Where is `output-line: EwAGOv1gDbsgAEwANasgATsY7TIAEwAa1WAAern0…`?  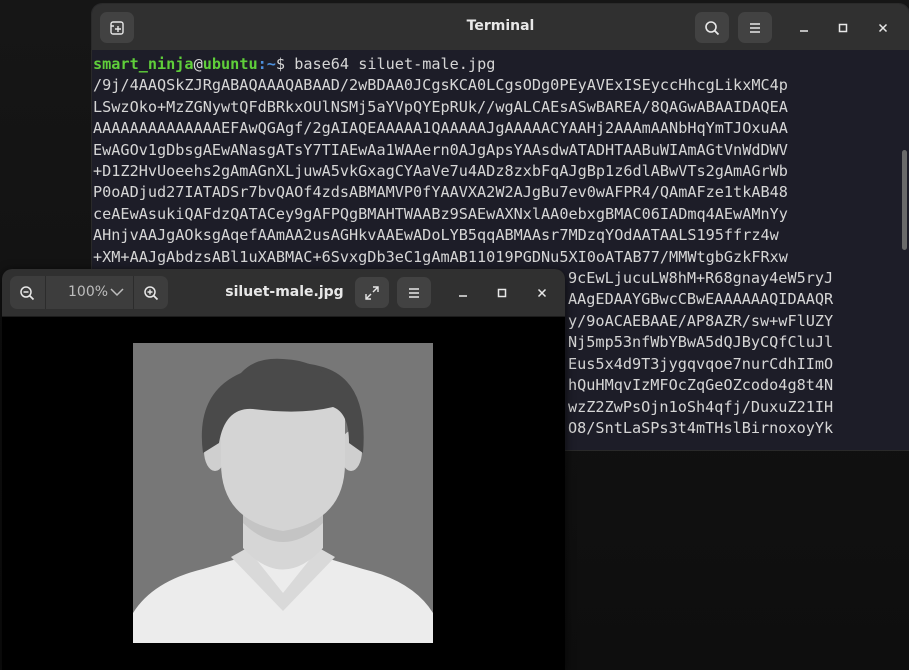 output-line: EwAGOv1gDbsgAEwANasgATsY7TIAEwAa1WAAern0… is located at coordinates (440, 149).